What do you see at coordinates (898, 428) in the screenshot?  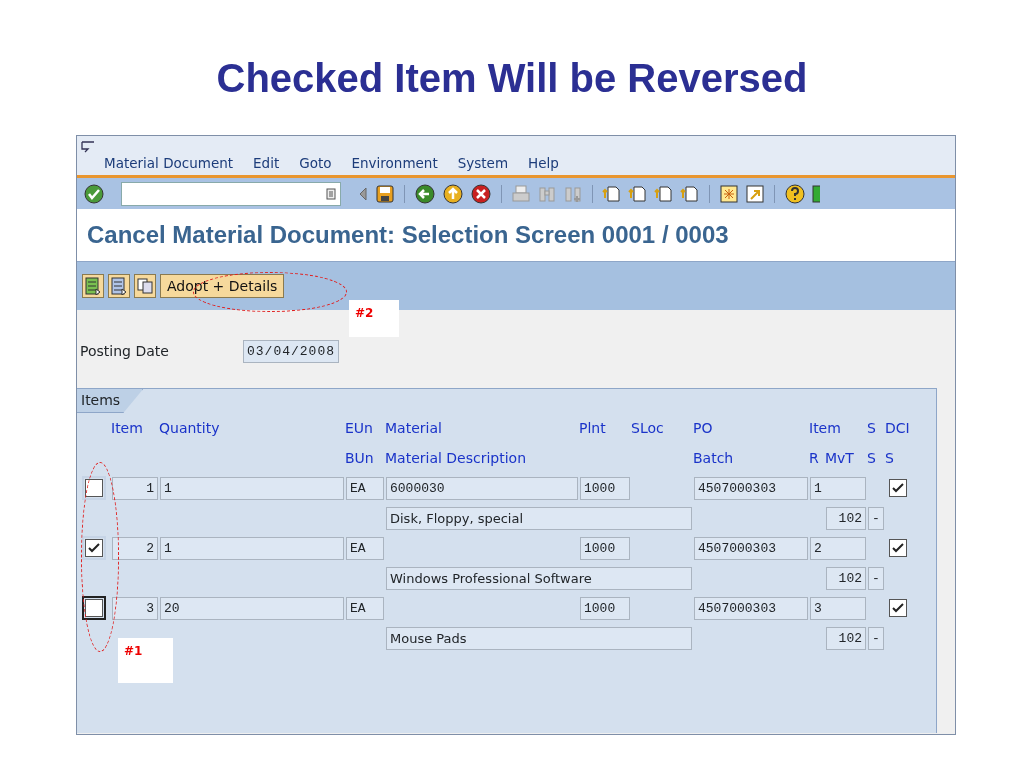 I see `column-header: DCI` at bounding box center [898, 428].